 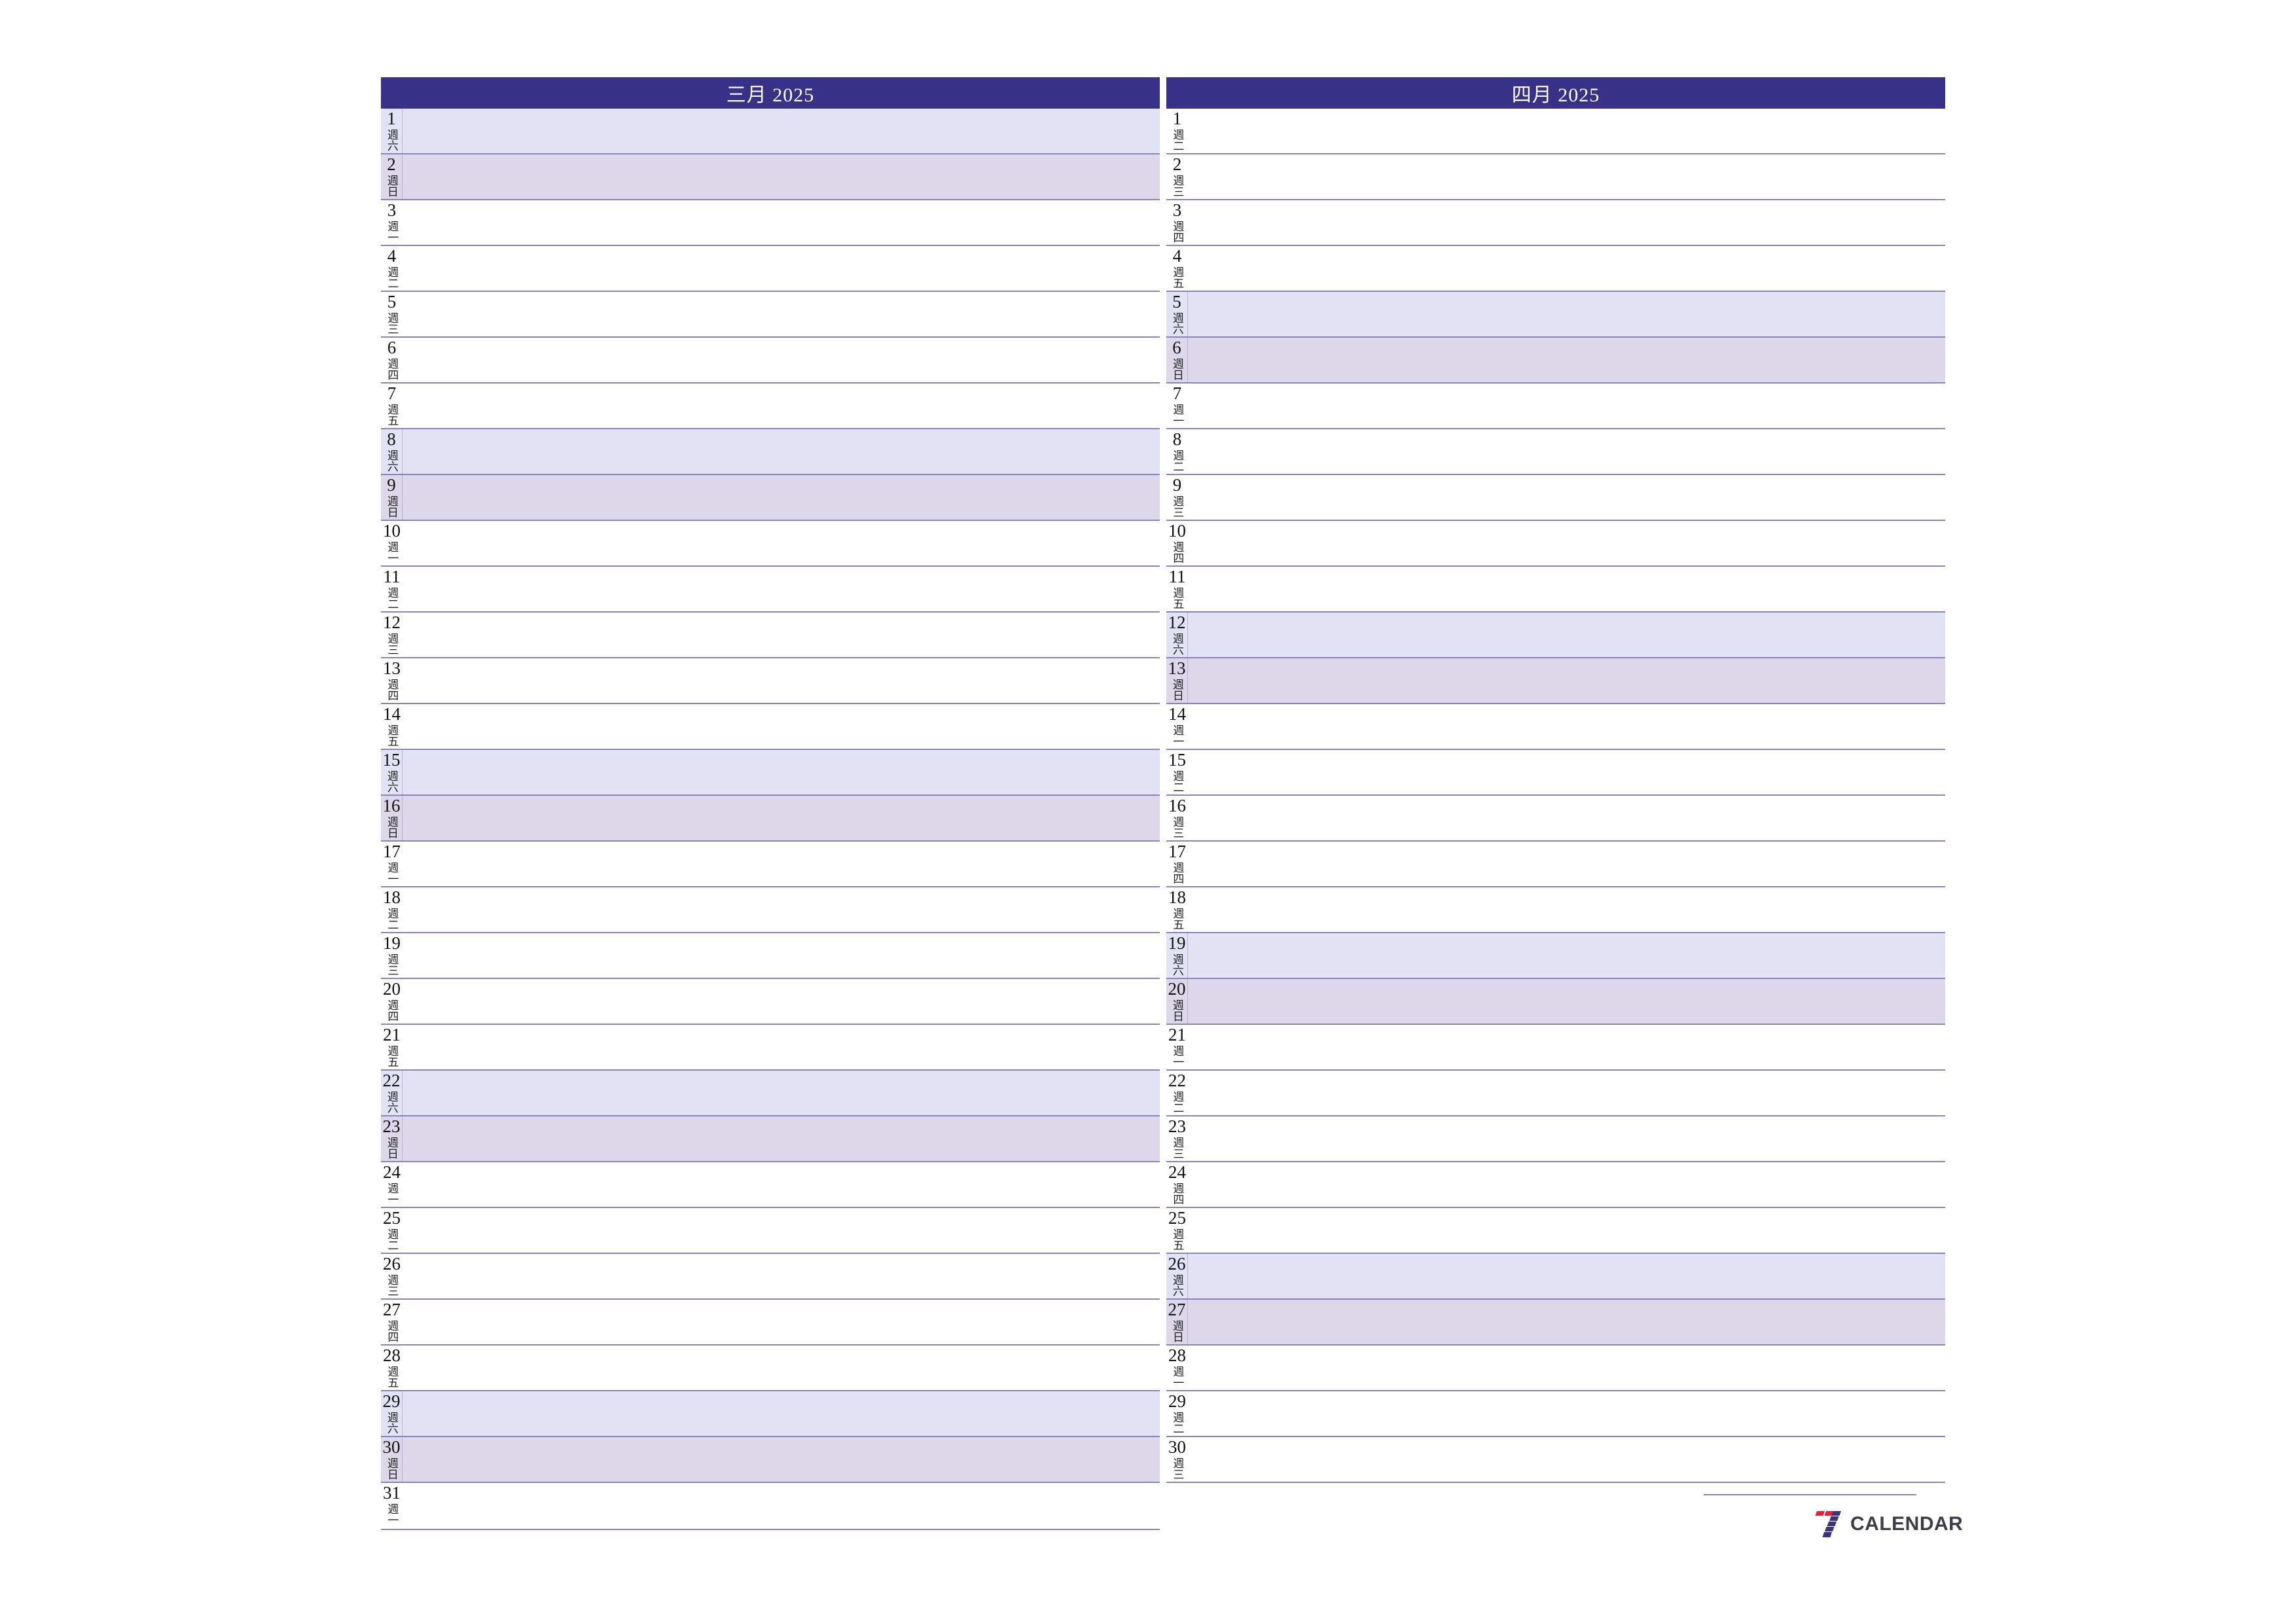 I want to click on day-row: 9 週三, so click(x=1555, y=498).